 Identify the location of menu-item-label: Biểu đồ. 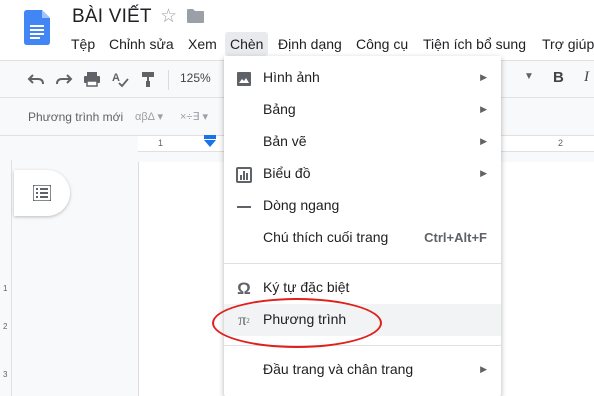
(287, 173).